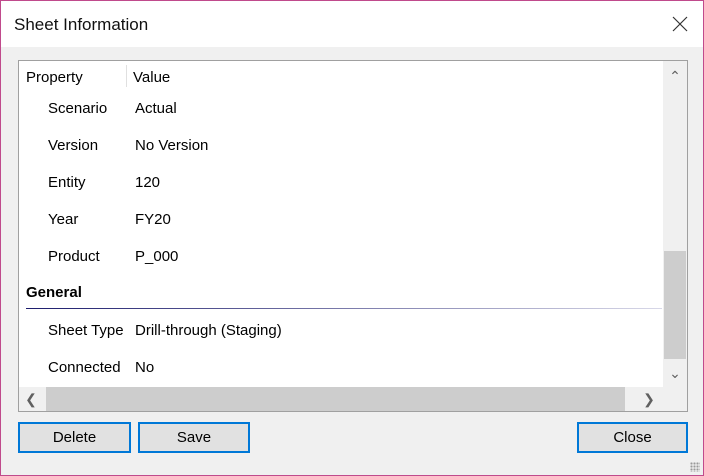 This screenshot has height=476, width=704. I want to click on scroll-left-icon: ❮, so click(31, 399).